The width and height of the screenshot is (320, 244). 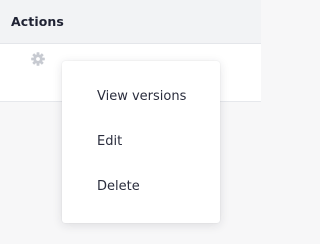 I want to click on column-header-actions: Actions, so click(x=37, y=21).